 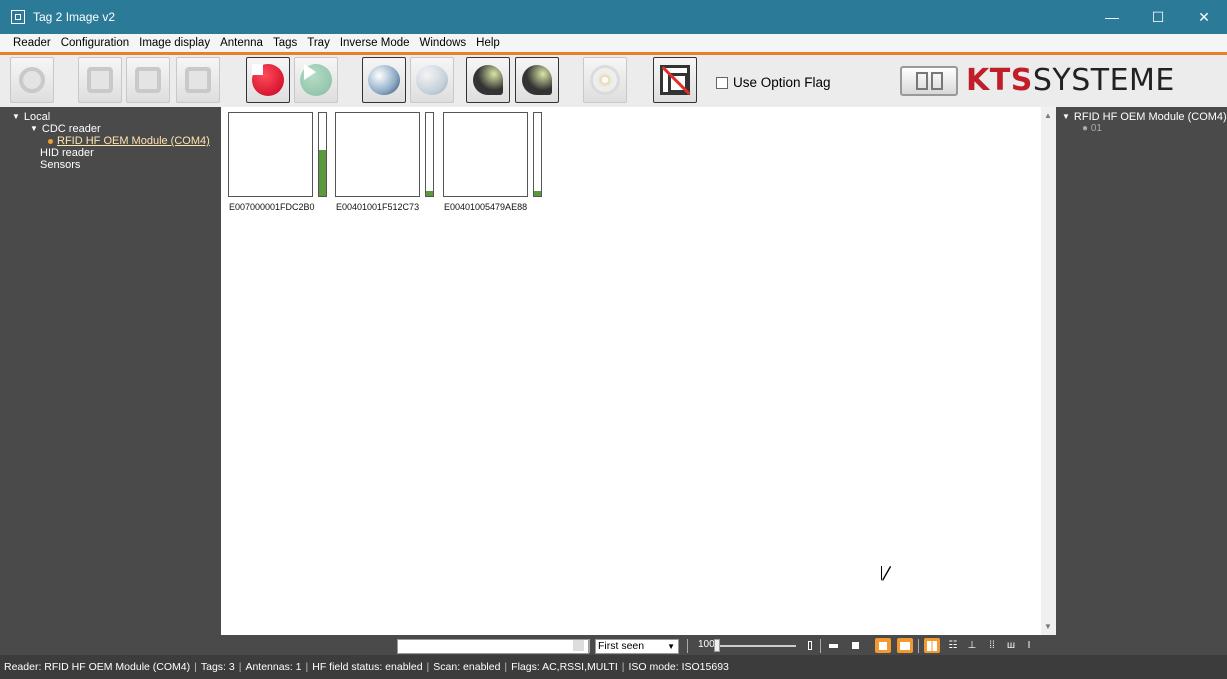 What do you see at coordinates (992, 645) in the screenshot?
I see `spacing-button: ⁞⁞` at bounding box center [992, 645].